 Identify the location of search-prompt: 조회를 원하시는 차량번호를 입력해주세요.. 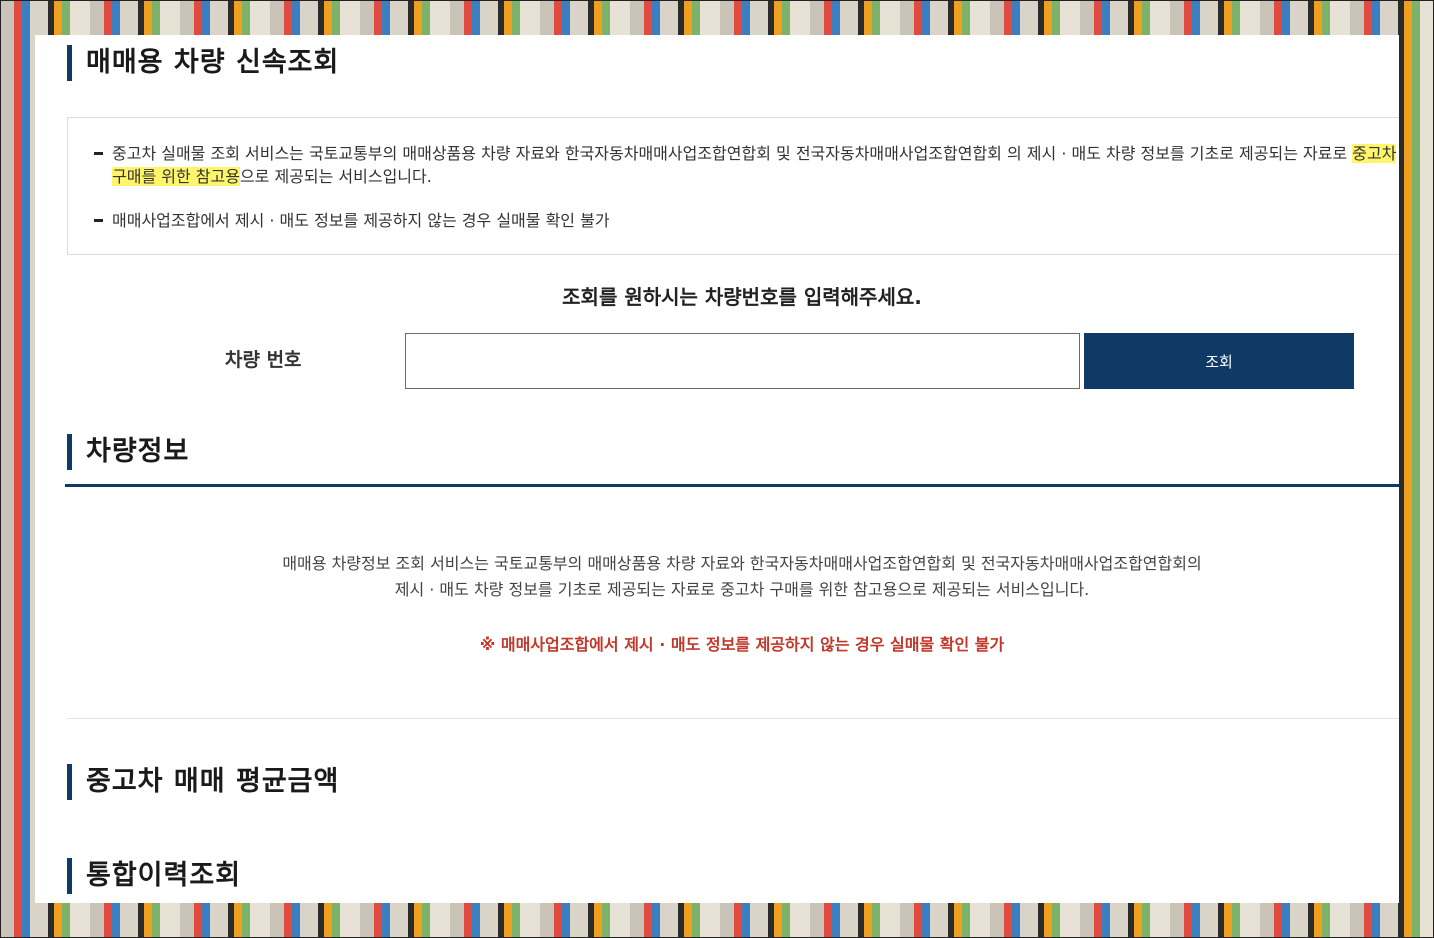
(742, 297).